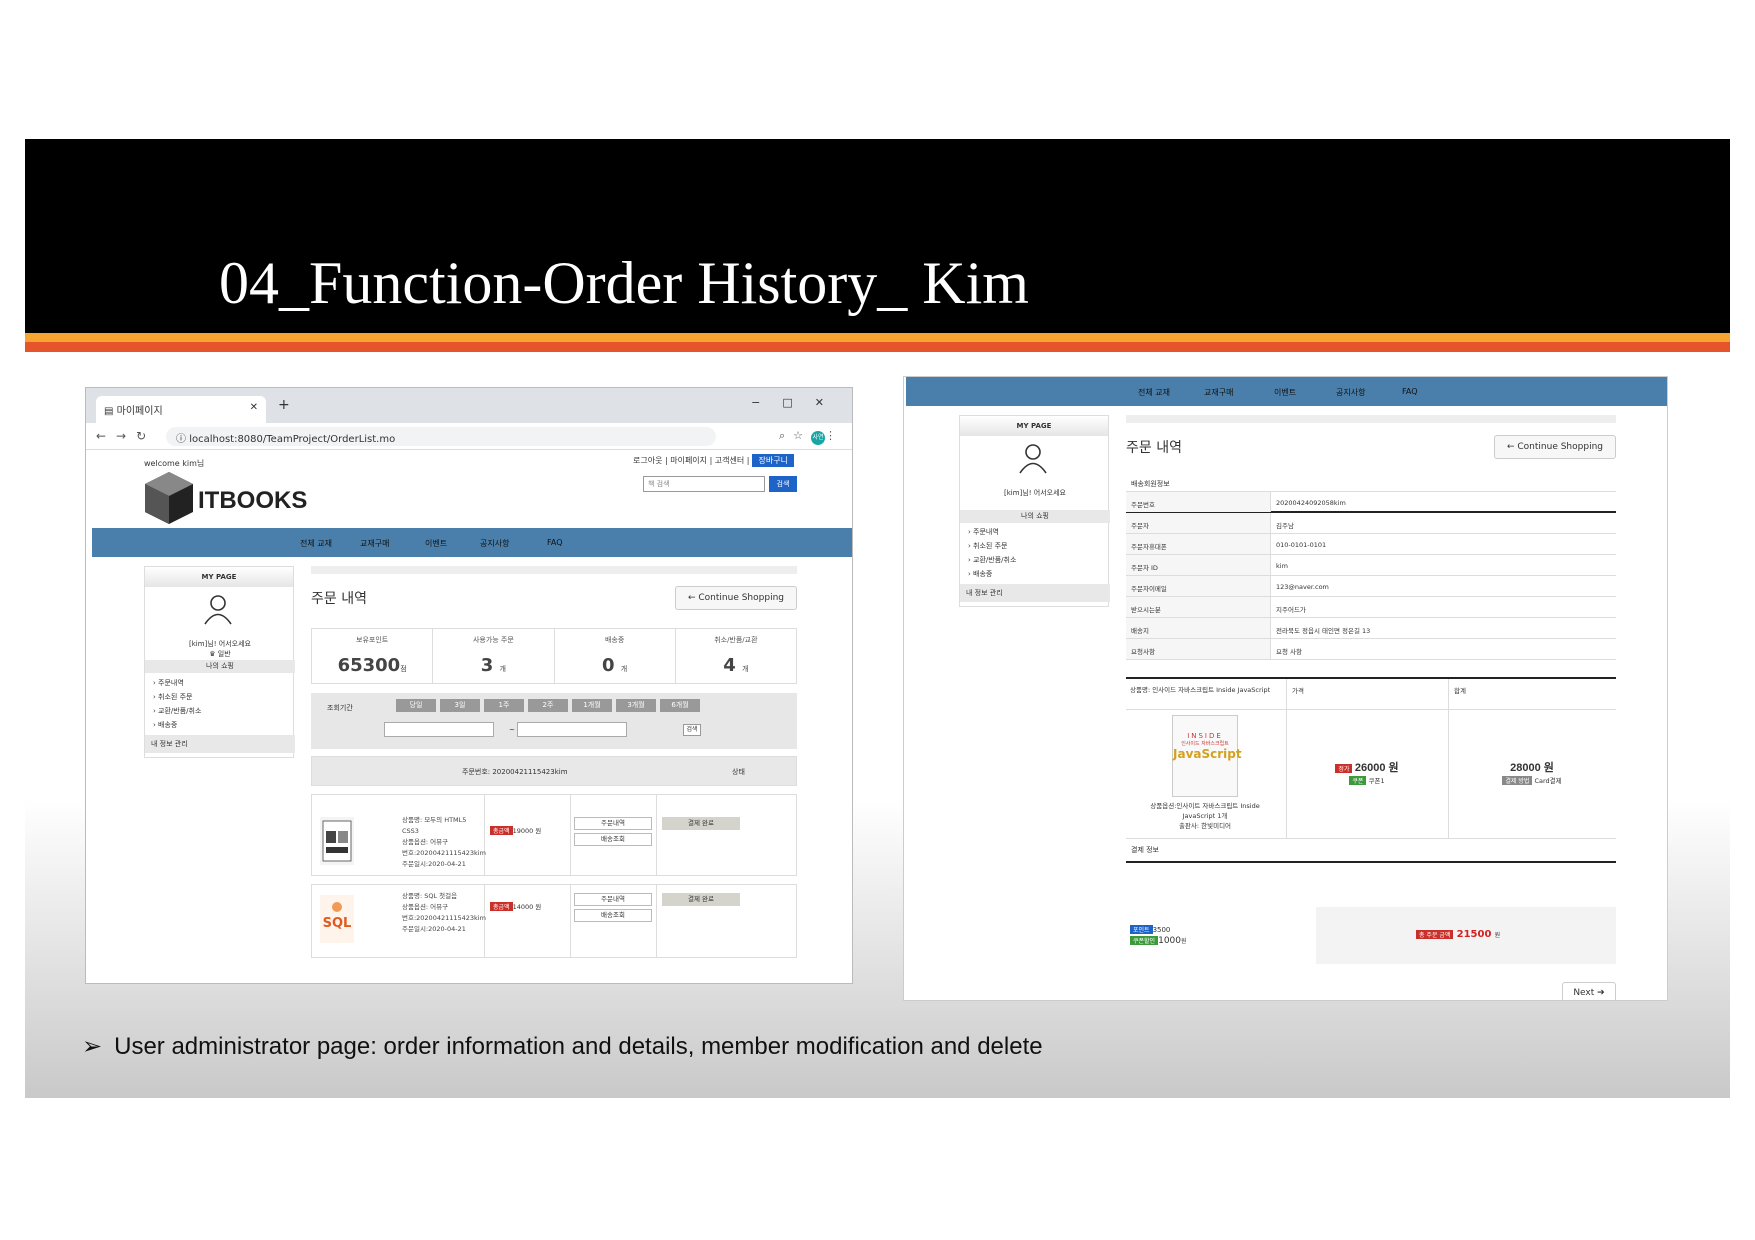  Describe the element at coordinates (548, 705) in the screenshot. I see `period-2w-button: 2주` at that location.